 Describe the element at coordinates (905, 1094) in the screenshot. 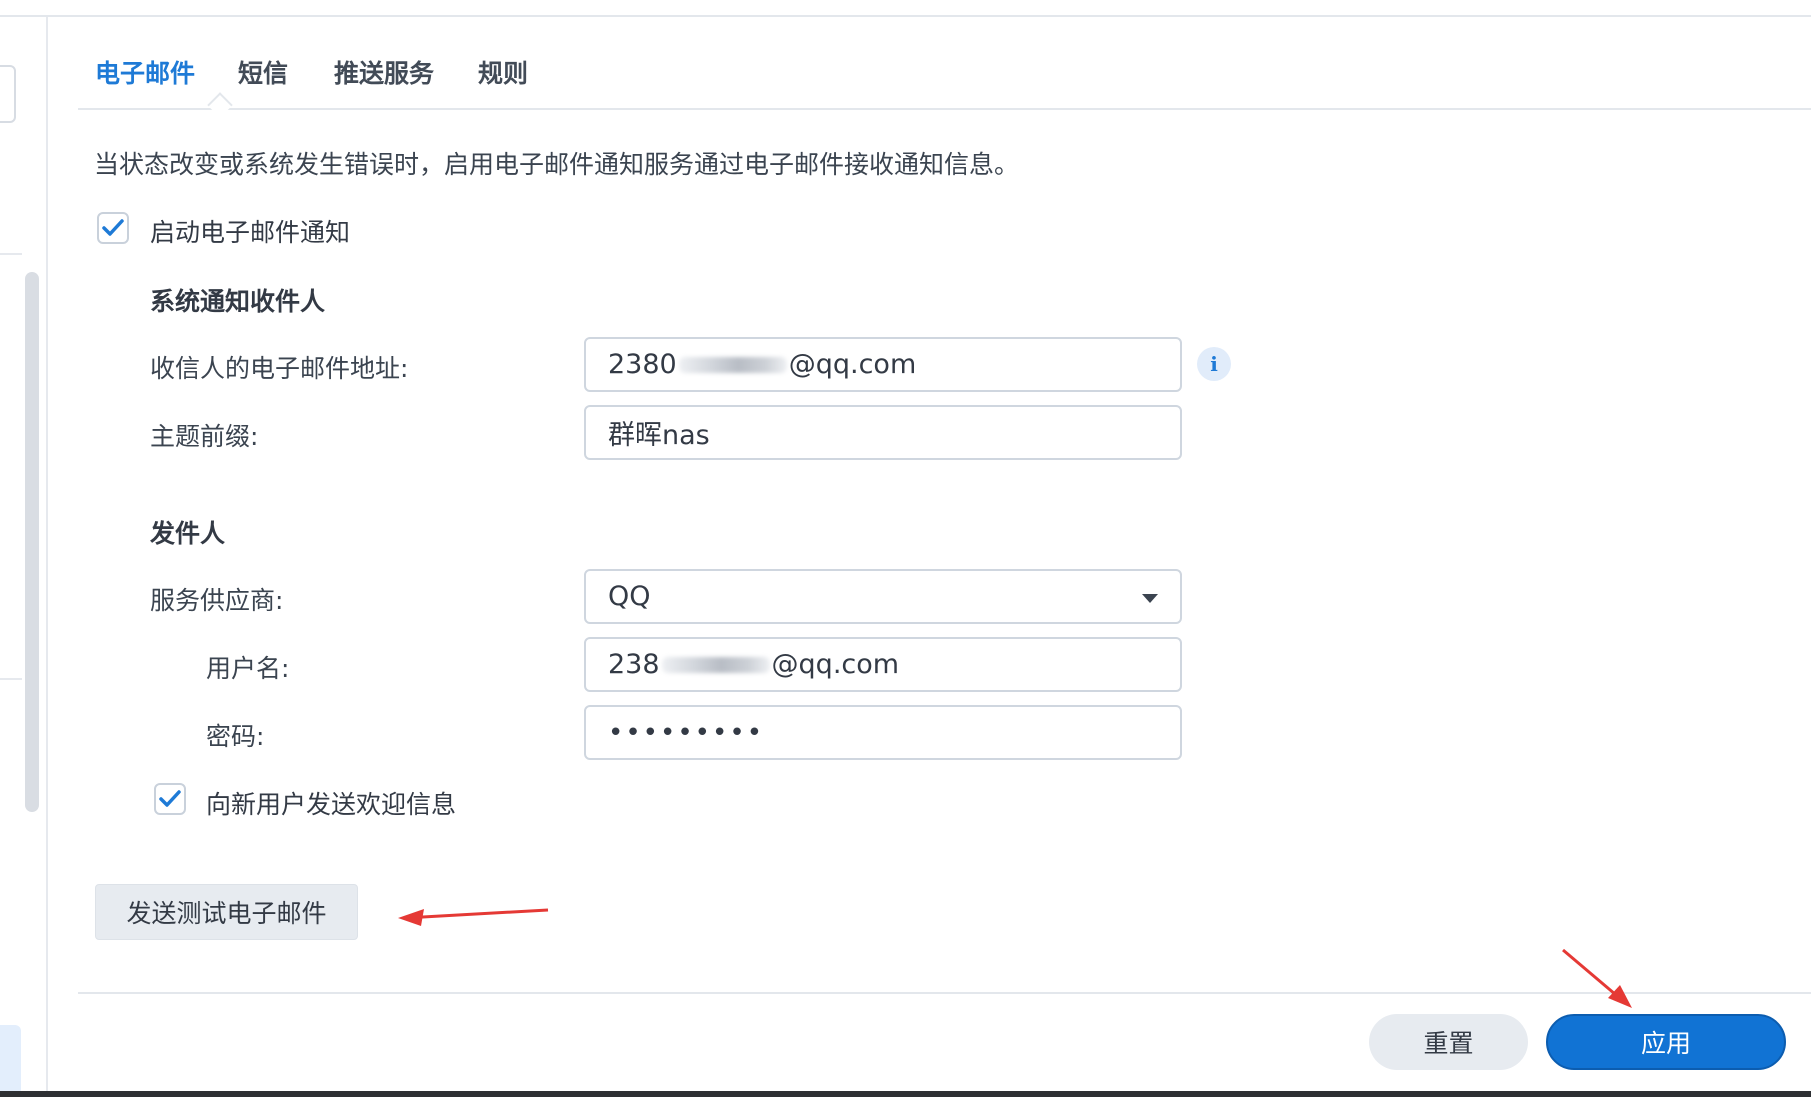

I see `bottom-edge` at that location.